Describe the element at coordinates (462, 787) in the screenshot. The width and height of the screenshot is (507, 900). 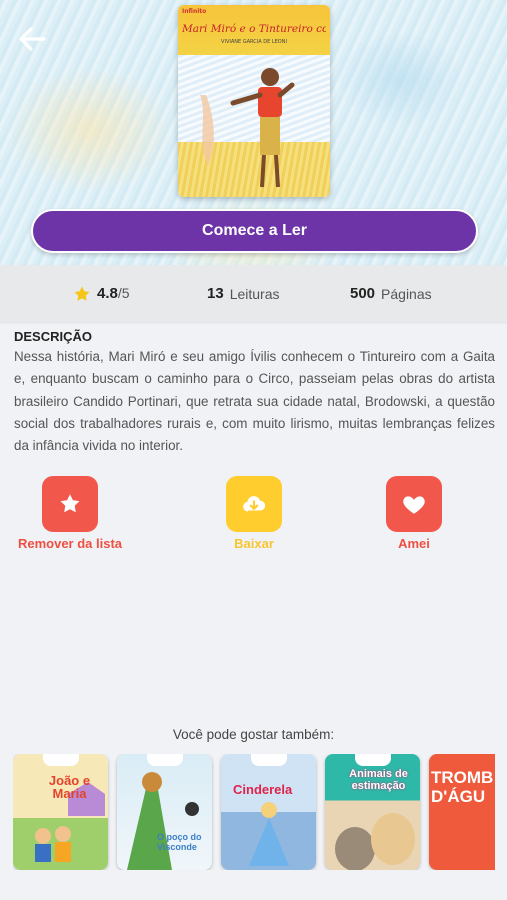
I see `suggested-book-title: TROMB D'ÁGU` at that location.